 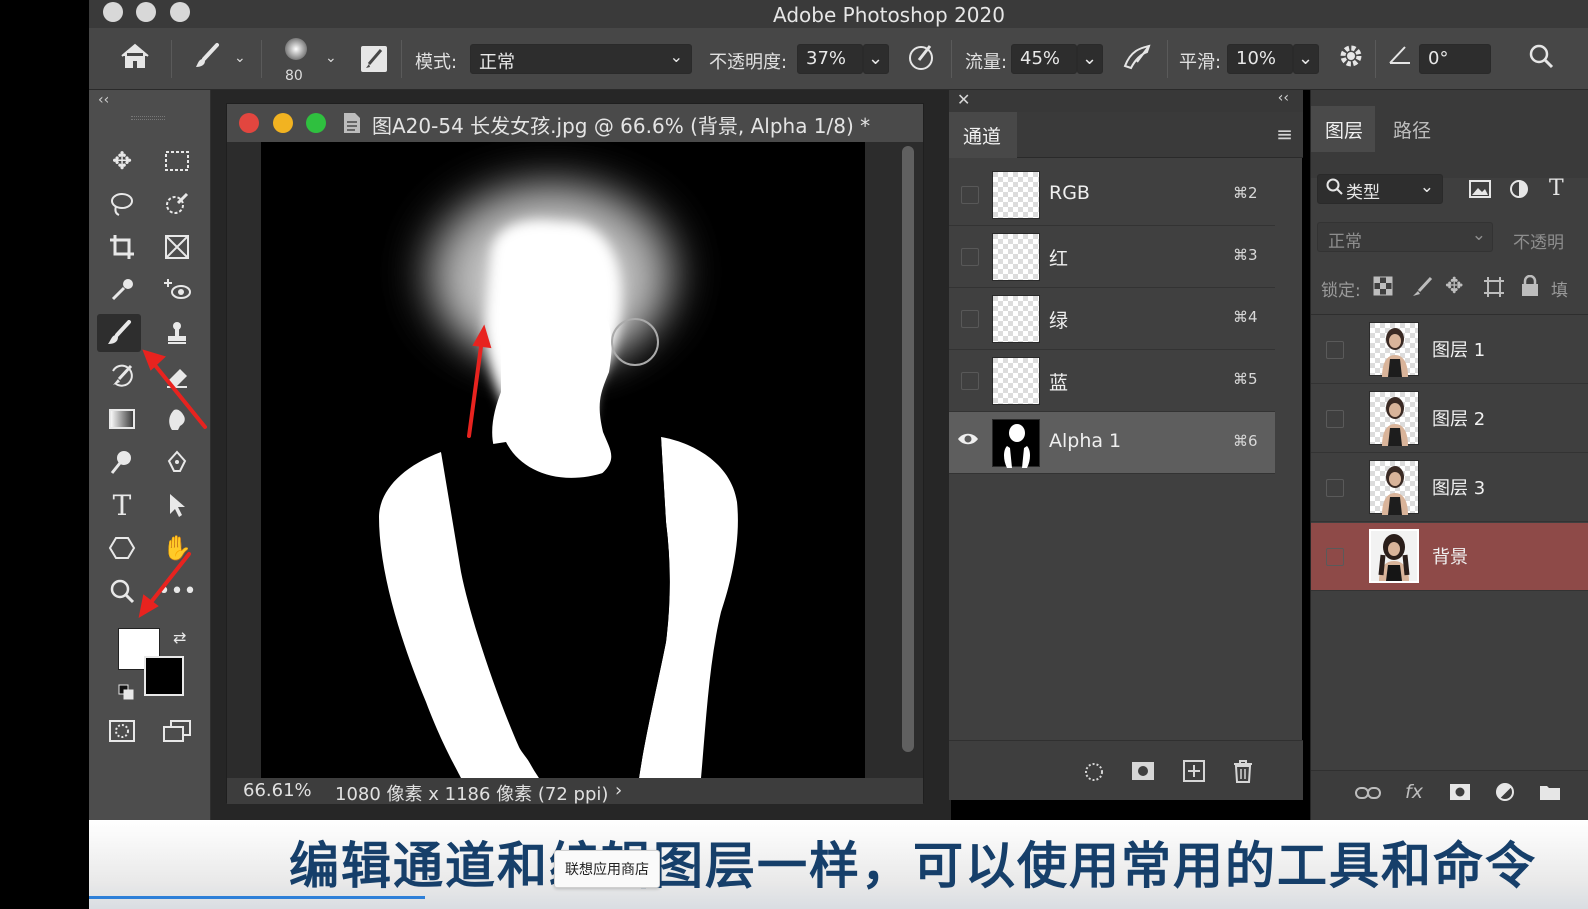 What do you see at coordinates (1090, 59) in the screenshot?
I see `flow-dropdown: ⌄` at bounding box center [1090, 59].